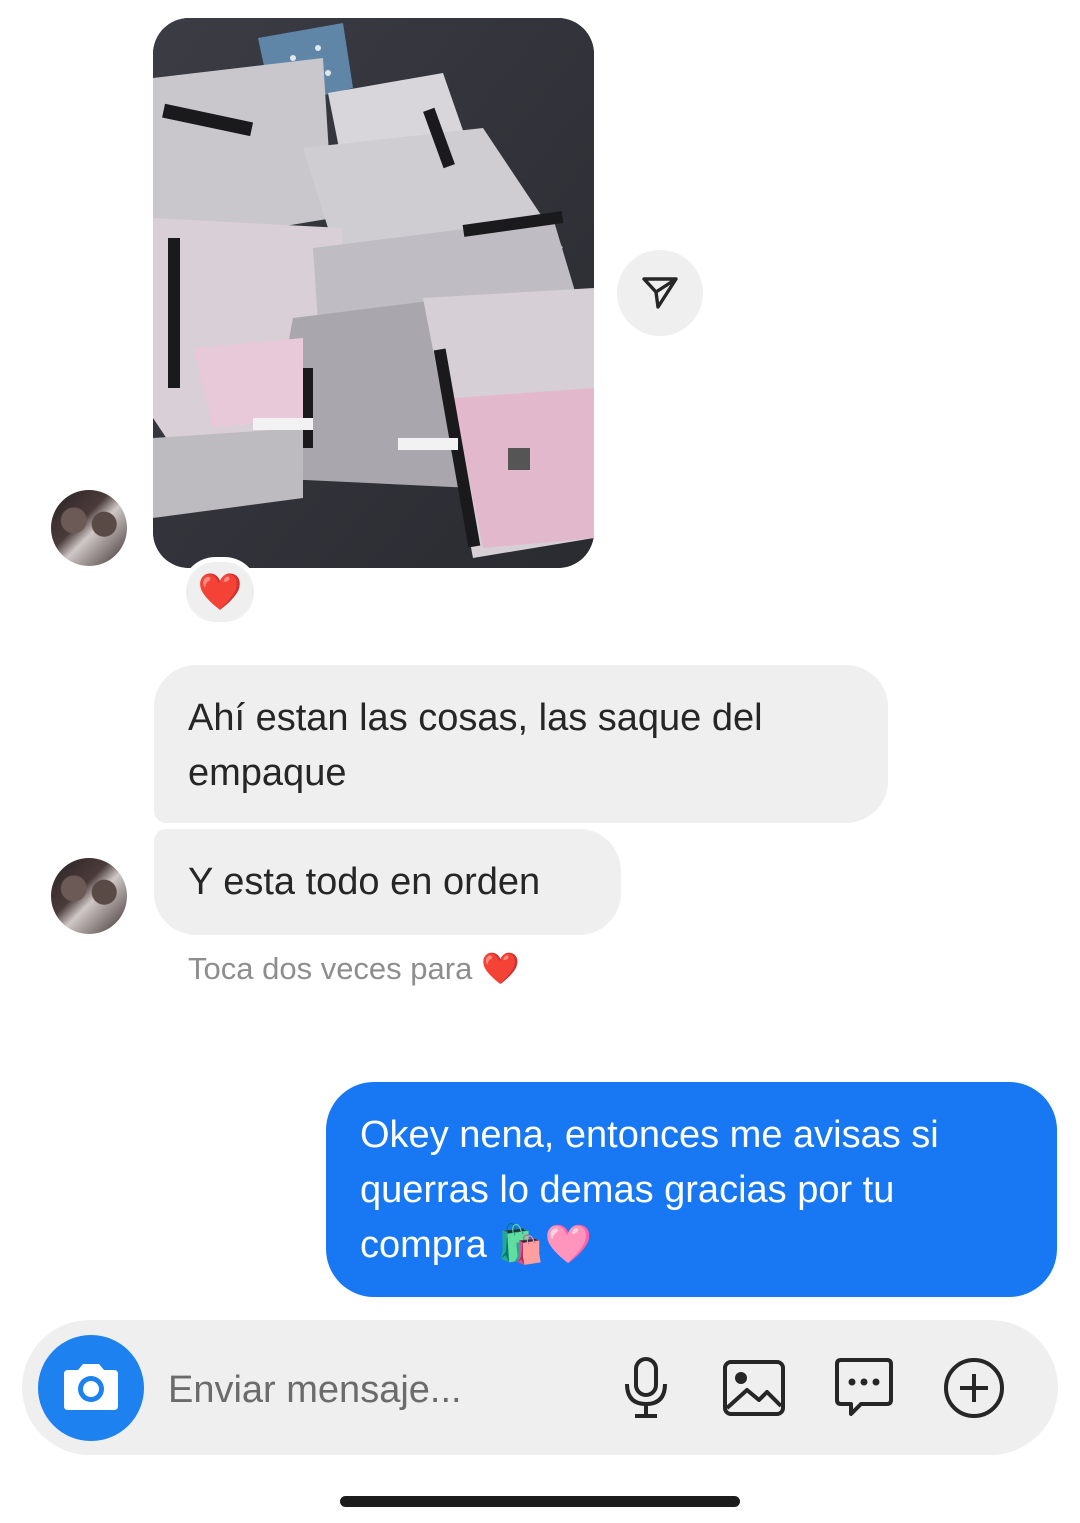 The height and width of the screenshot is (1523, 1080). What do you see at coordinates (540, 1501) in the screenshot?
I see `home-indicator` at bounding box center [540, 1501].